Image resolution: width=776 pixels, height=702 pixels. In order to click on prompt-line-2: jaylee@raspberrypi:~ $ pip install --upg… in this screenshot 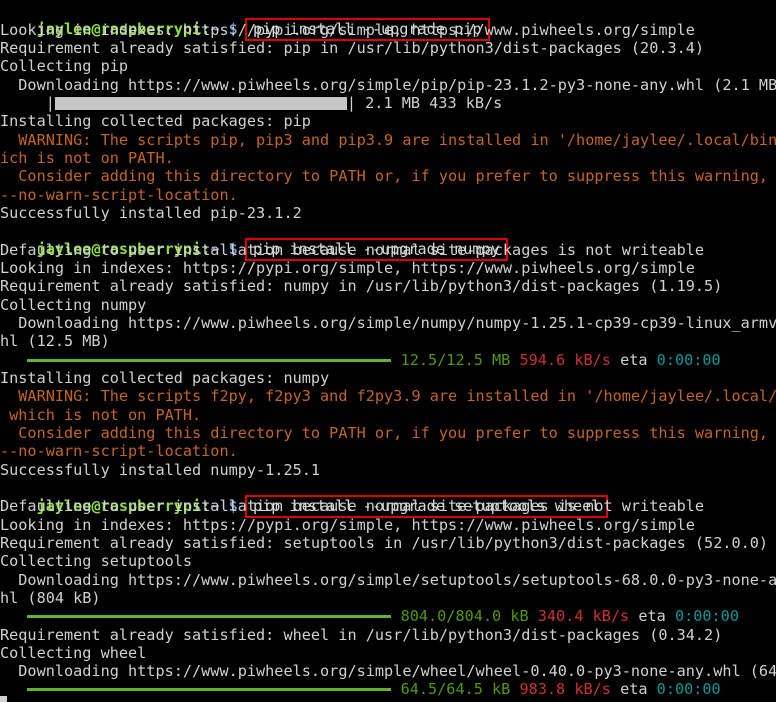, I will do `click(254, 241)`.